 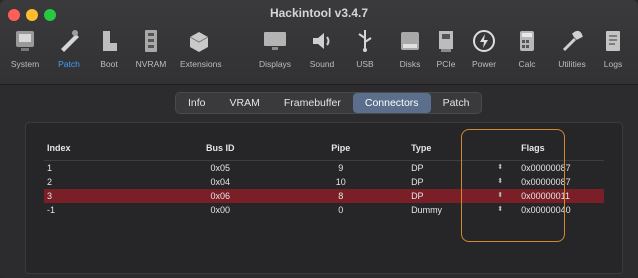 What do you see at coordinates (456, 103) in the screenshot?
I see `tab-patch: Patch` at bounding box center [456, 103].